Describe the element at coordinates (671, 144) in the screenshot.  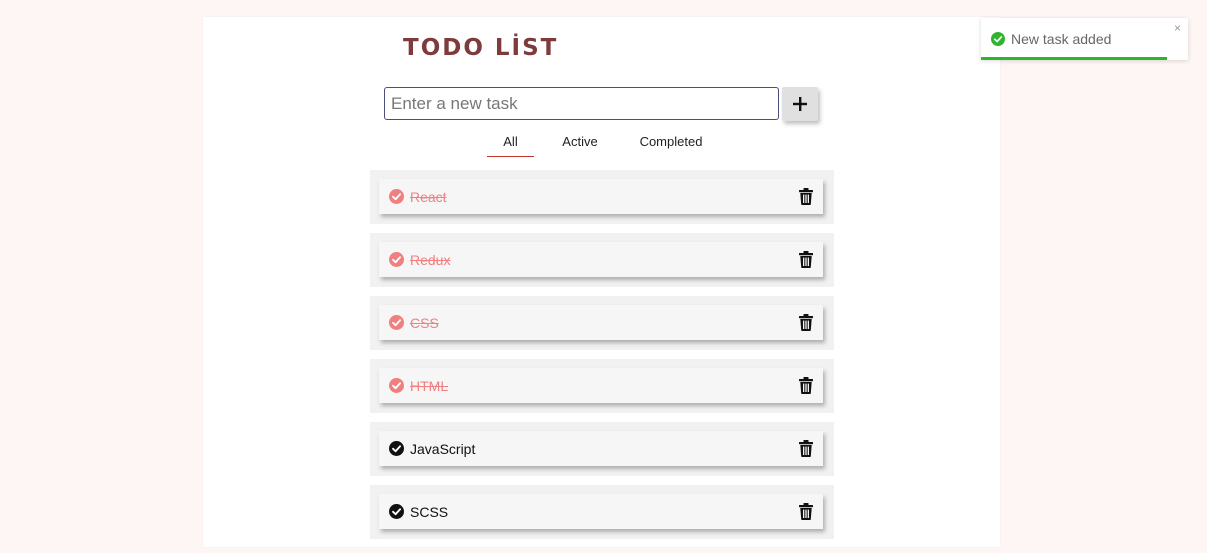
I see `tab-completed: Completed` at that location.